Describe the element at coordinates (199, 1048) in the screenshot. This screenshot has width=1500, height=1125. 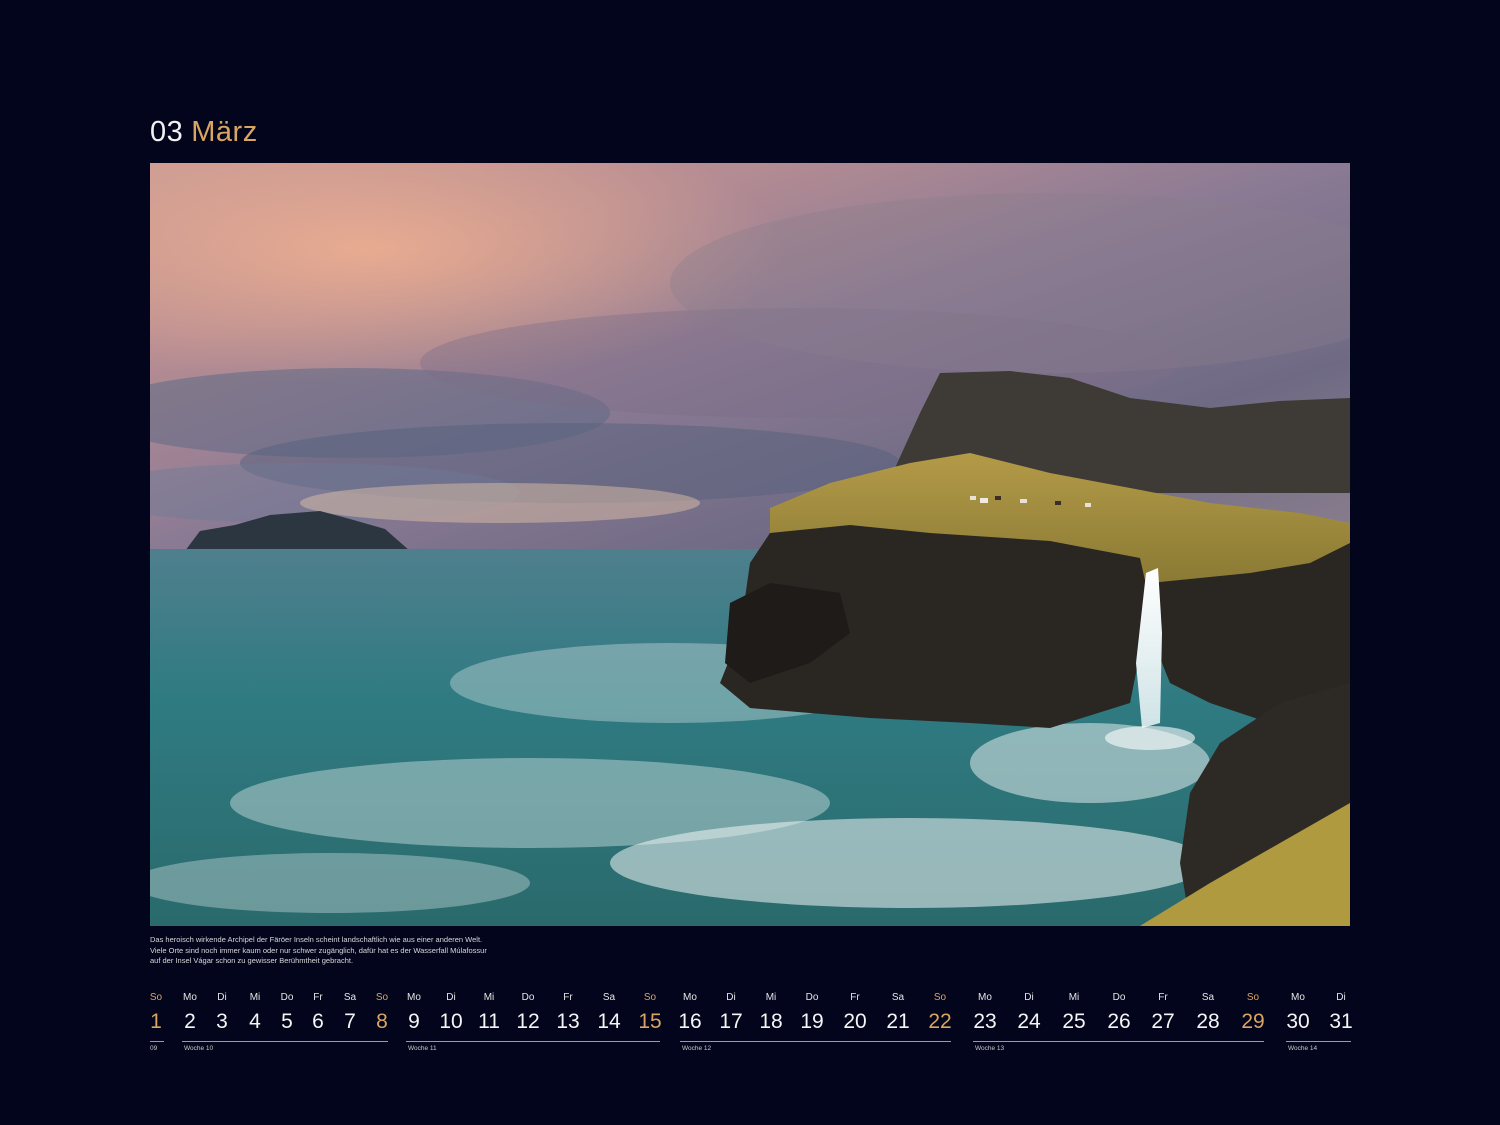
I see `week-label: Woche 10` at that location.